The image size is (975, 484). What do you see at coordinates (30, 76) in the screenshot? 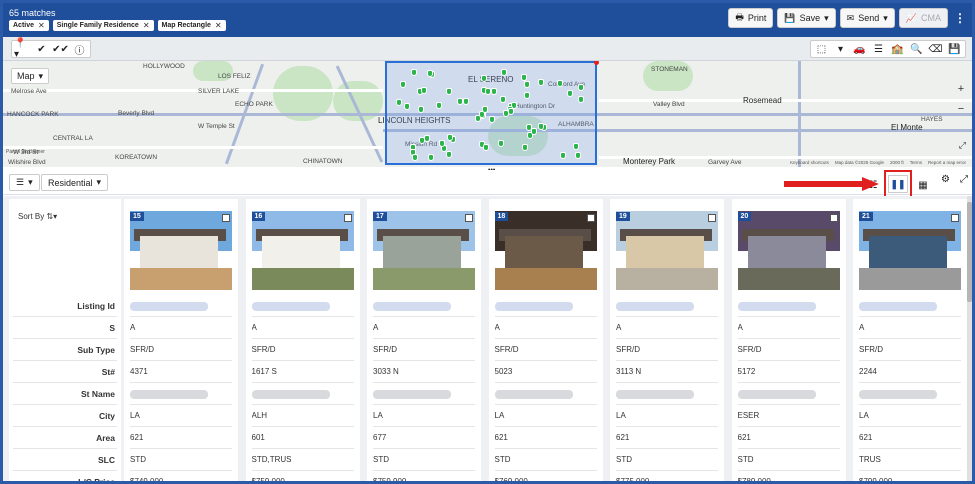
I see `map-type-dropdown: Map ▾` at bounding box center [30, 76].